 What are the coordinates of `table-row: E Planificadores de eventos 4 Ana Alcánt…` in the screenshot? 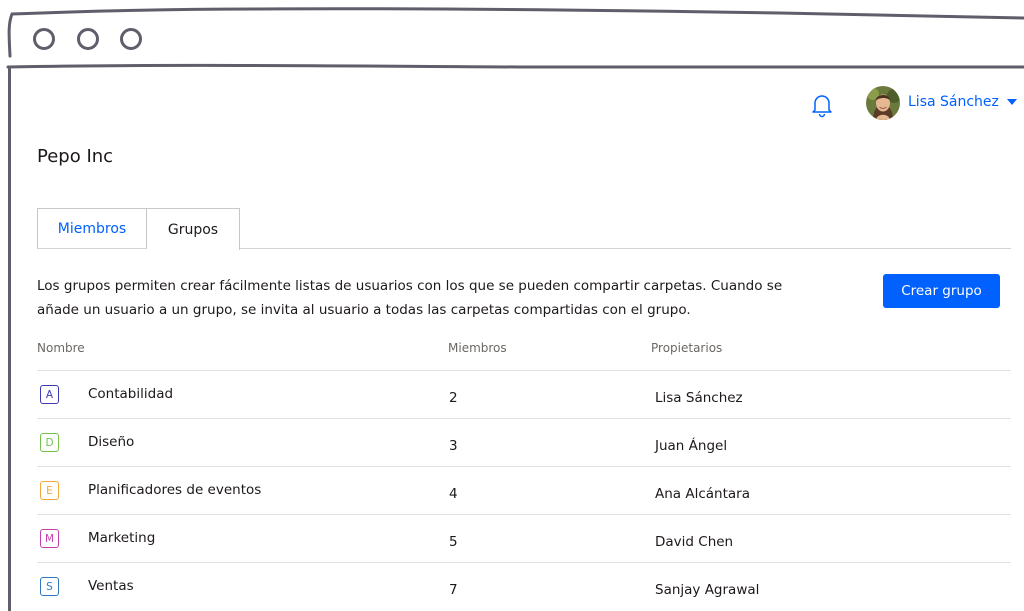 It's located at (524, 490).